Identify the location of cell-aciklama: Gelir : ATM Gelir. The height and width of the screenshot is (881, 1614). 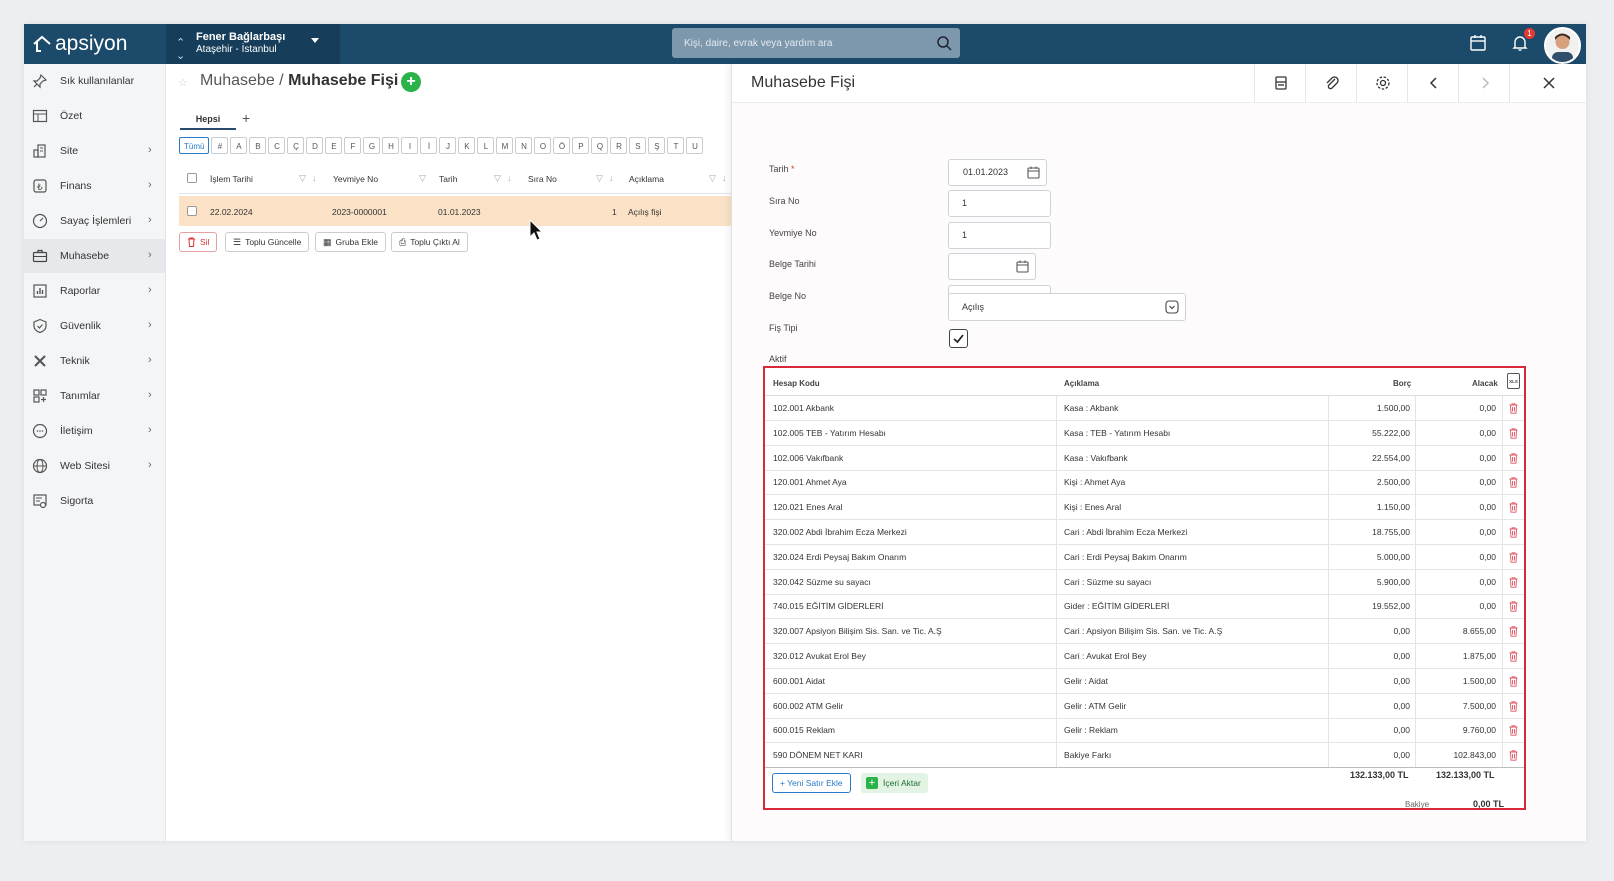
(1095, 706).